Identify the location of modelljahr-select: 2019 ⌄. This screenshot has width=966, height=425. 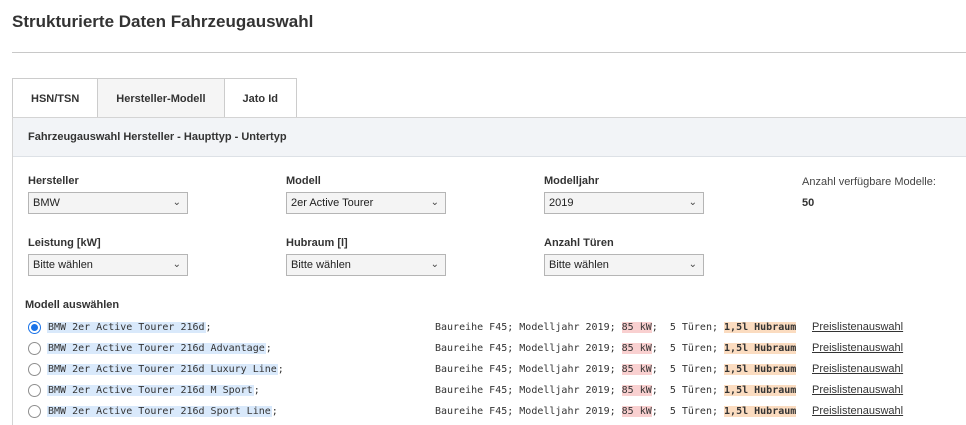
(624, 203).